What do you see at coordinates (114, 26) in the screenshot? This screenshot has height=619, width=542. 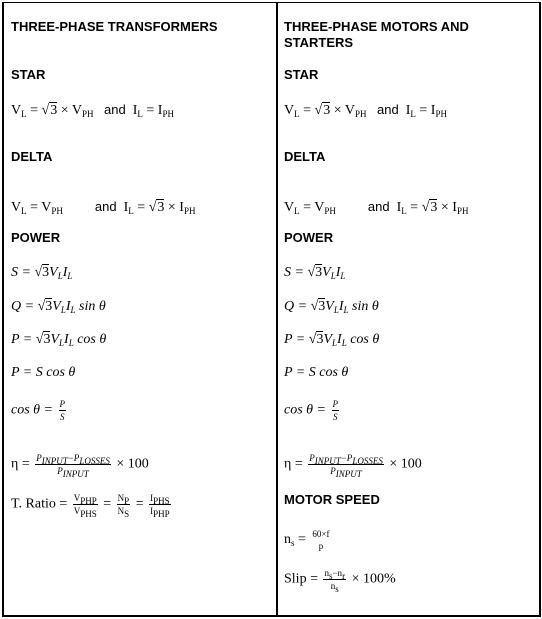 I see `column-title-transformers: THREE-PHASE TRANSFORMERS` at bounding box center [114, 26].